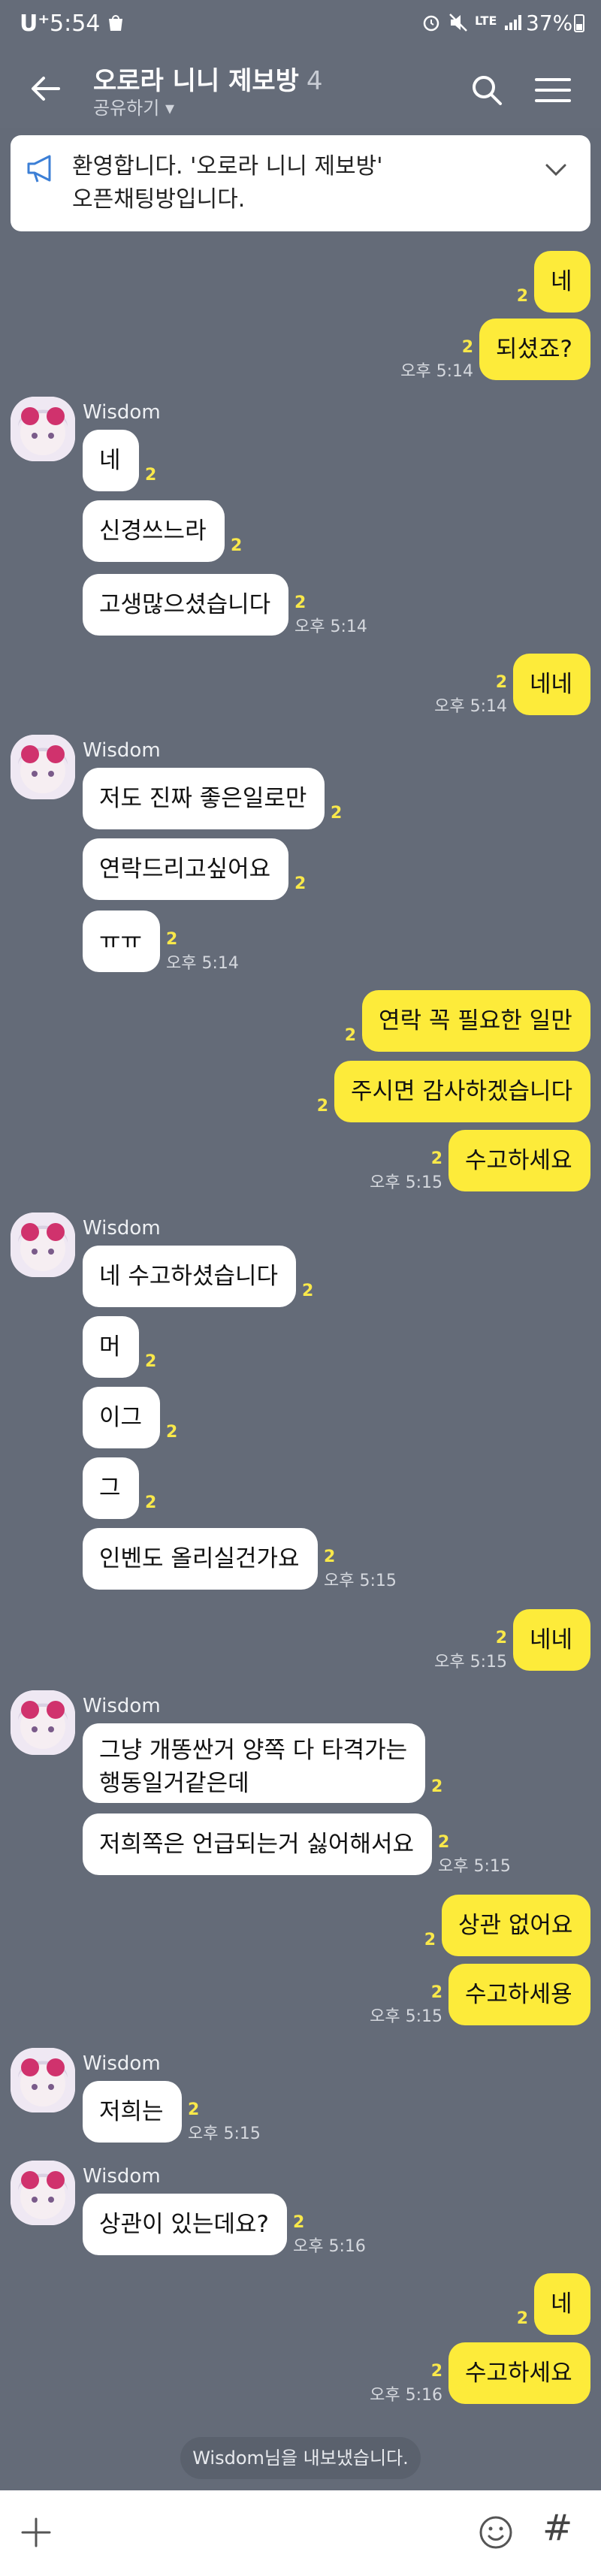 This screenshot has width=601, height=2576. Describe the element at coordinates (557, 2528) in the screenshot. I see `hashtag-button: #` at that location.